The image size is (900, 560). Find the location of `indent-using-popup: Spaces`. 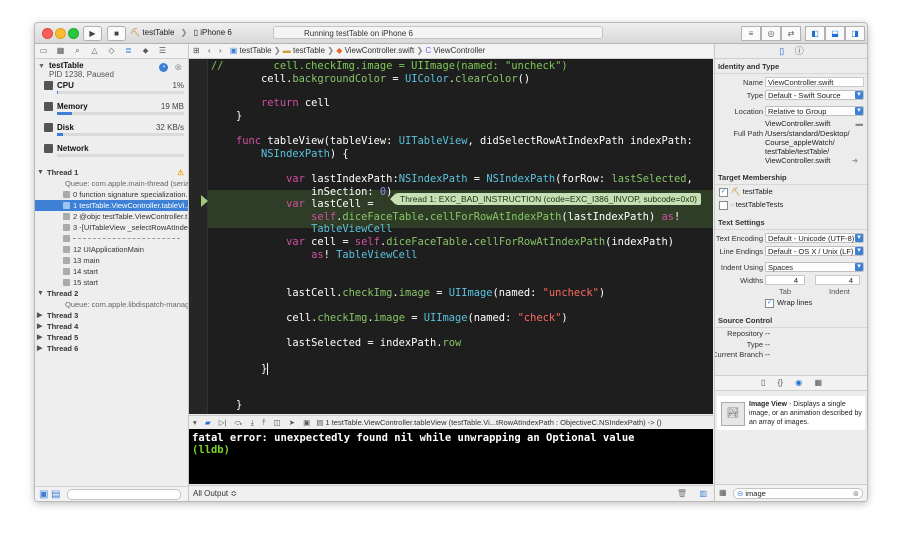

indent-using-popup: Spaces is located at coordinates (814, 267).